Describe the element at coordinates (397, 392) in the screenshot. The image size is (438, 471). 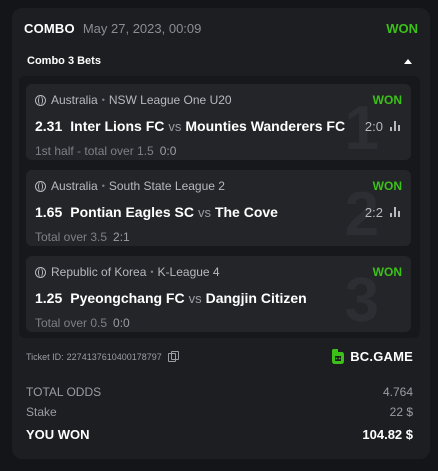
I see `total-odds-value: 4.764` at that location.